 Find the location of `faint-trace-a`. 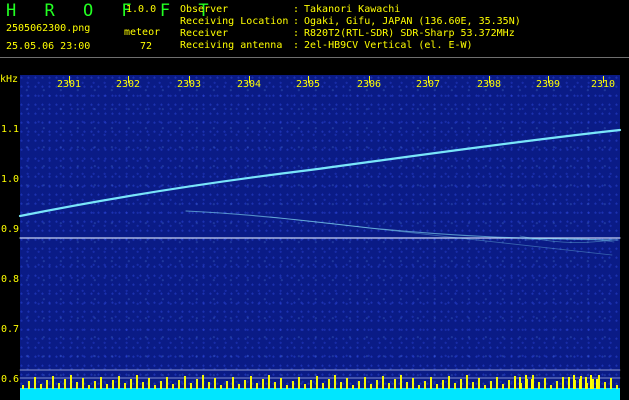

faint-trace-a is located at coordinates (441, 236).